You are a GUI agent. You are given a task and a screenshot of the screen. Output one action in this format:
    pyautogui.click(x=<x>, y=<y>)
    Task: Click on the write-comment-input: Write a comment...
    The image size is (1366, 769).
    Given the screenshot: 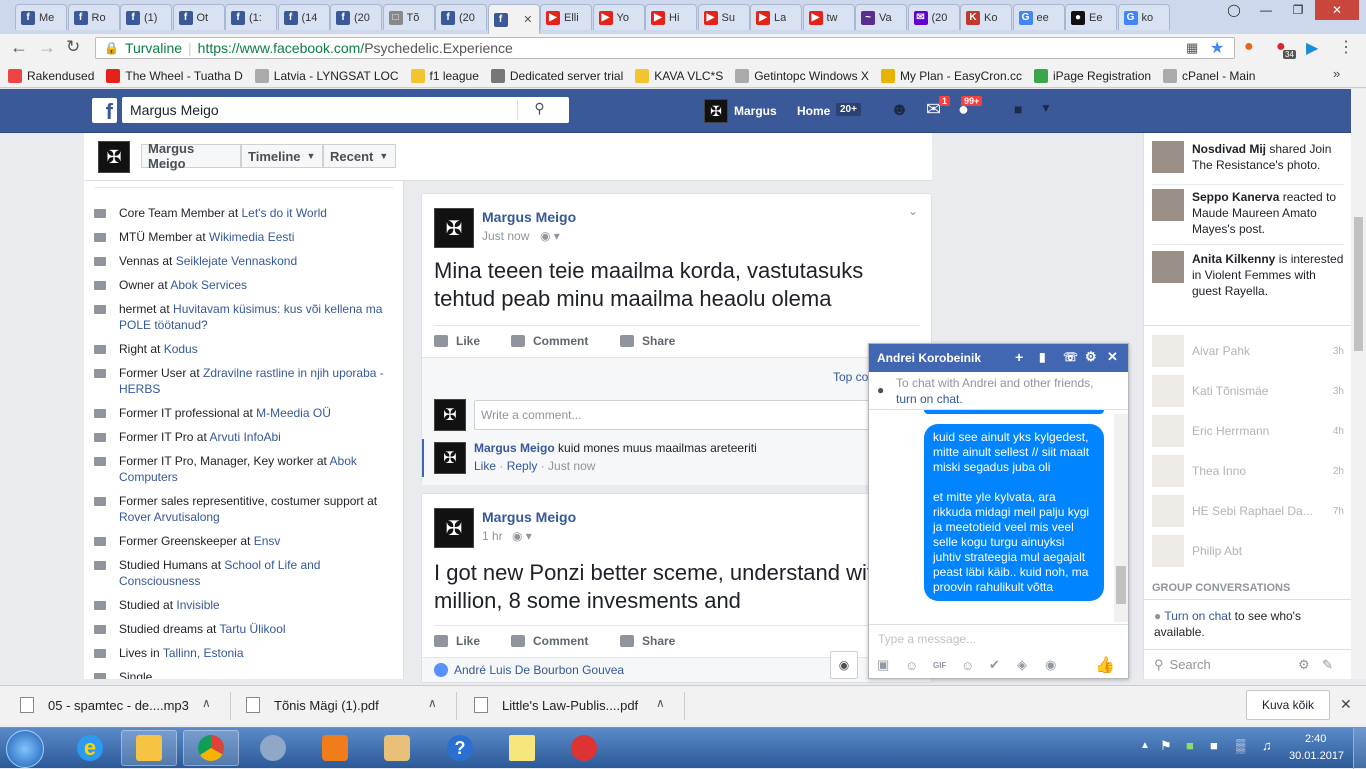 What is the action you would take?
    pyautogui.click(x=674, y=415)
    